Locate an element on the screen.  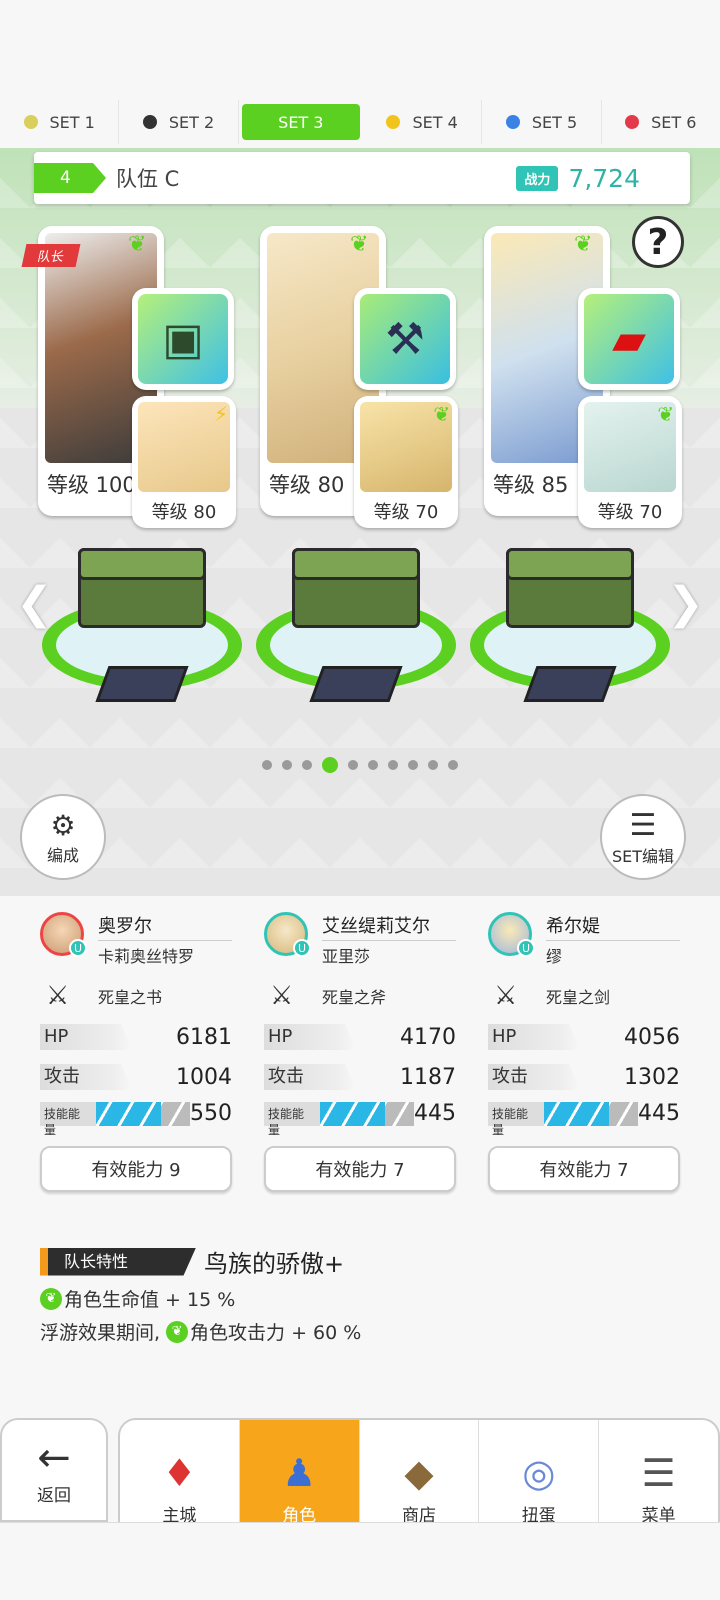
character-icon: ♟ is located at coordinates (299, 1473).